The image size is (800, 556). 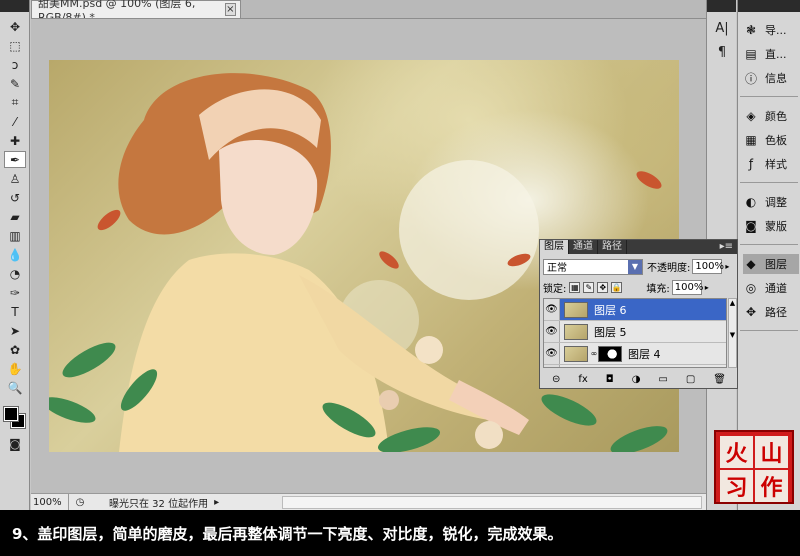 What do you see at coordinates (722, 52) in the screenshot?
I see `paragraph-icon: ¶` at bounding box center [722, 52].